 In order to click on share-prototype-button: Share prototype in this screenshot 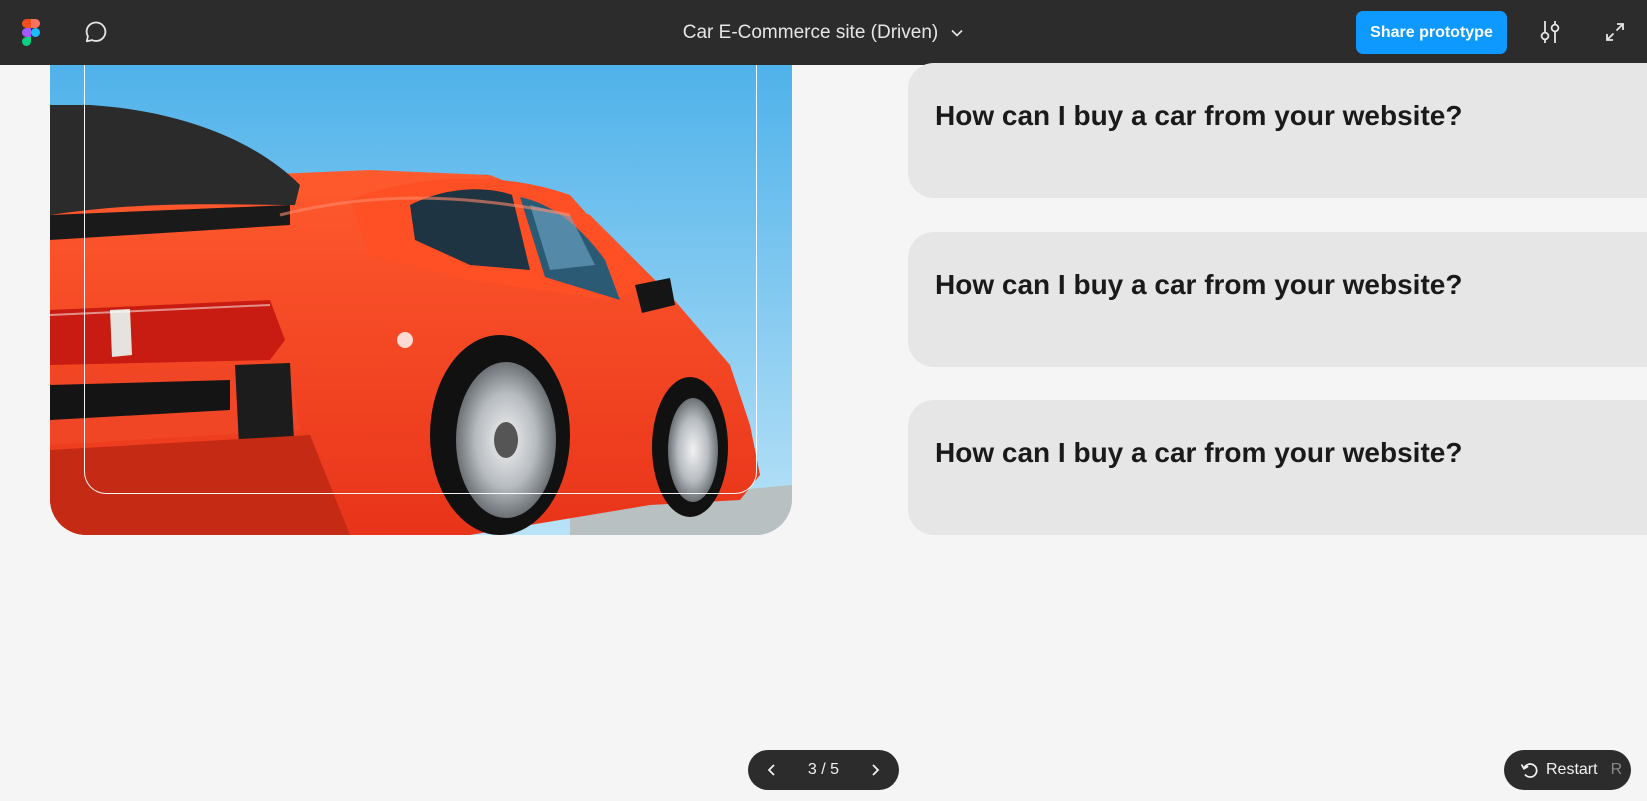, I will do `click(1431, 32)`.